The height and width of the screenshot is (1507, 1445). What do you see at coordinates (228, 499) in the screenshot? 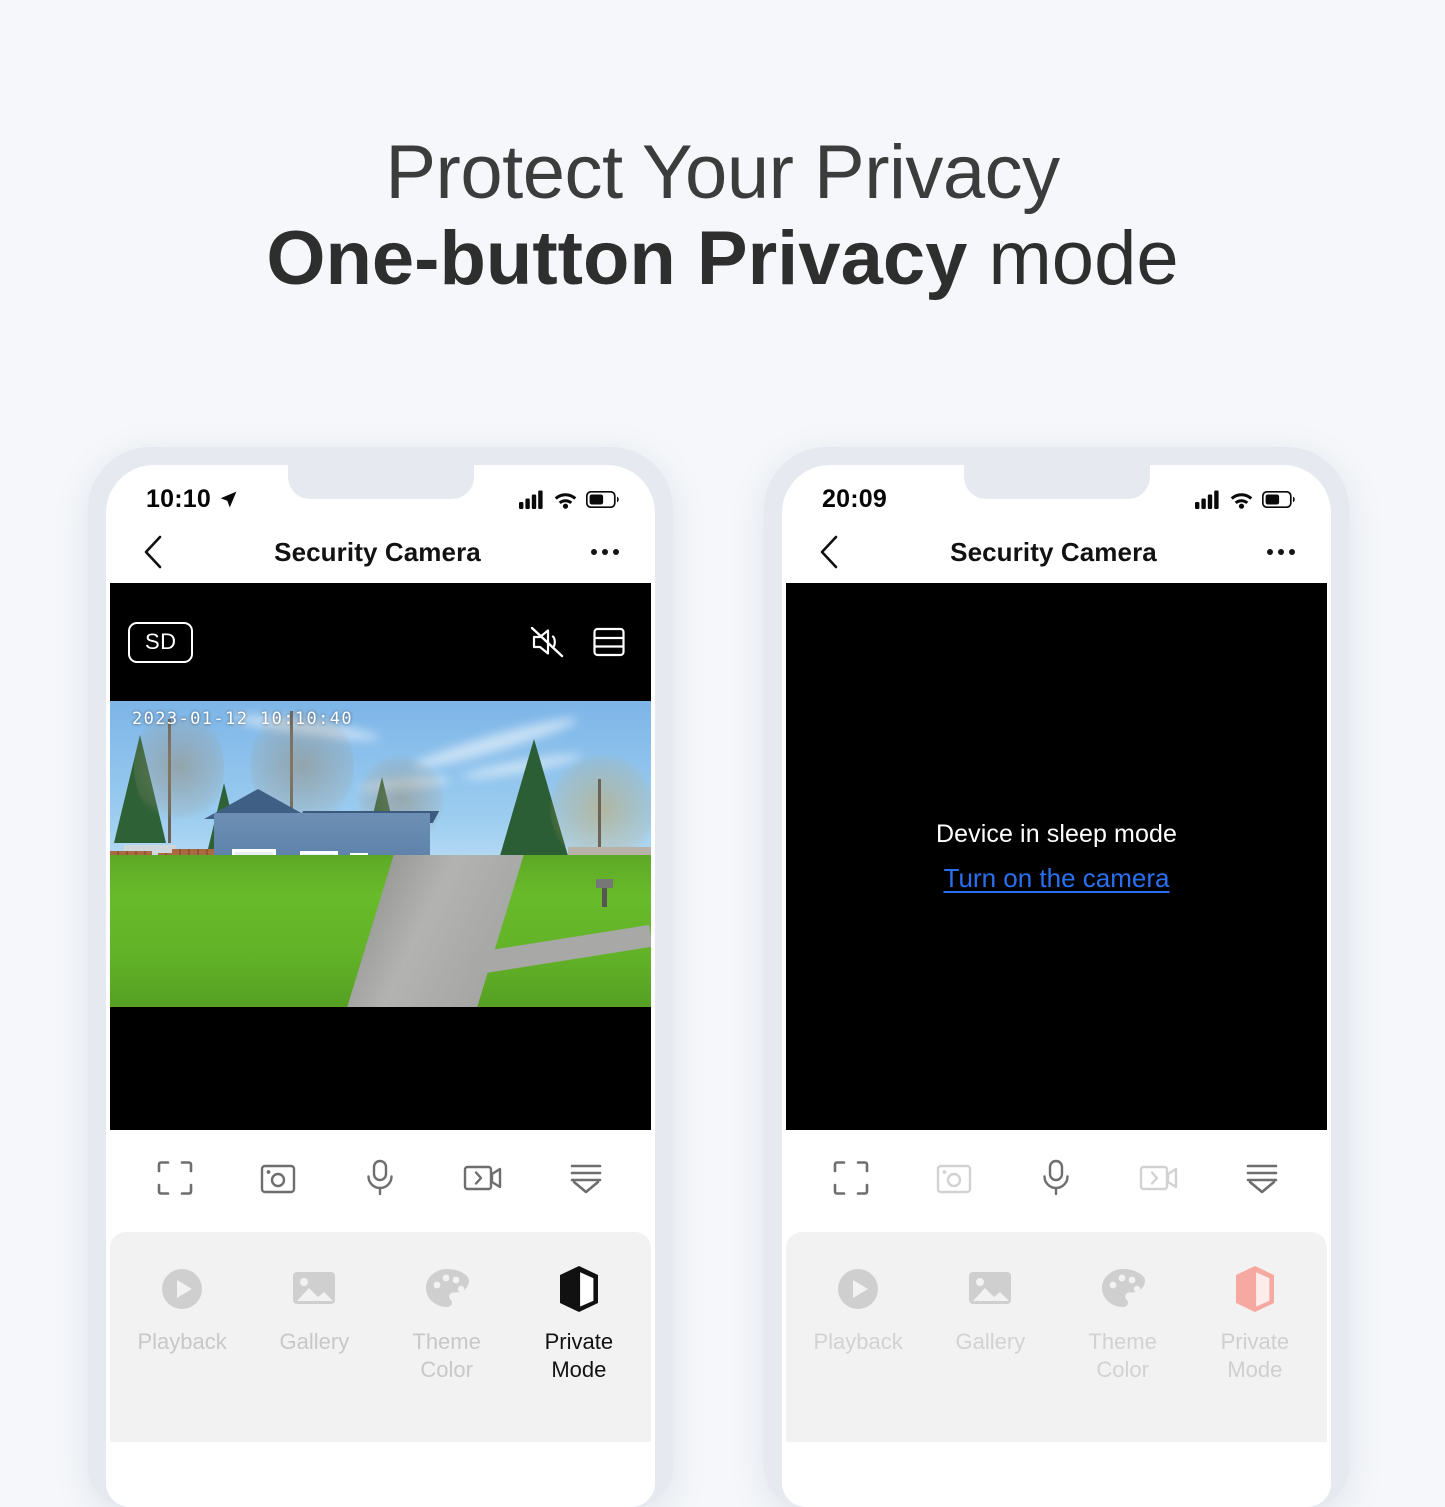
I see `location-arrow-icon` at bounding box center [228, 499].